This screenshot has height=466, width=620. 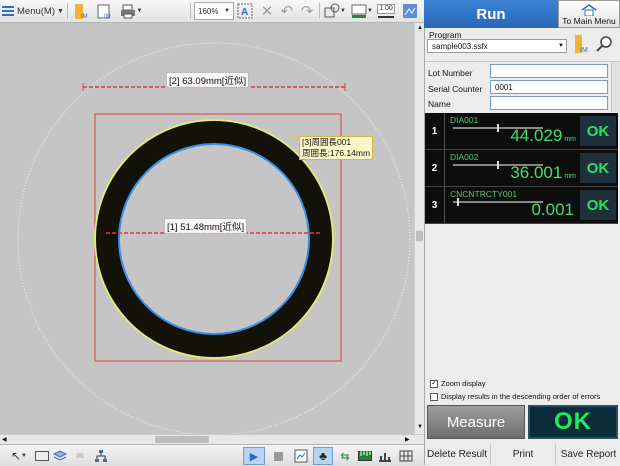 What do you see at coordinates (82, 11) in the screenshot?
I see `open-image-icon: IM` at bounding box center [82, 11].